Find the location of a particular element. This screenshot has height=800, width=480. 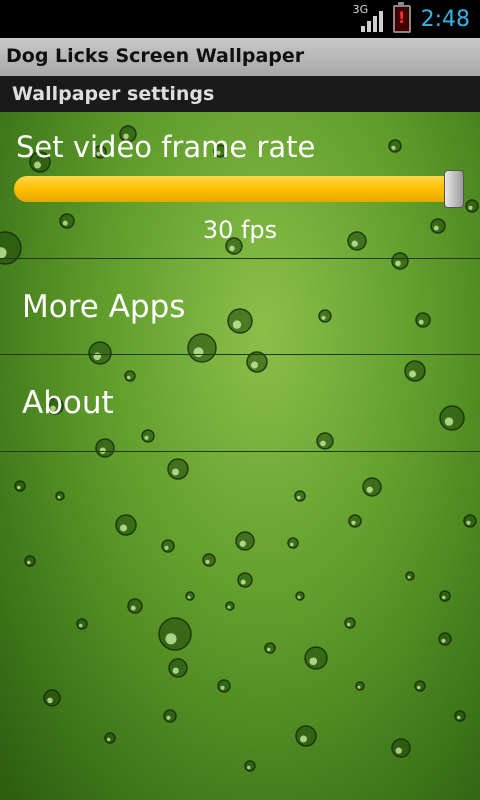

slider-track is located at coordinates (235, 189).